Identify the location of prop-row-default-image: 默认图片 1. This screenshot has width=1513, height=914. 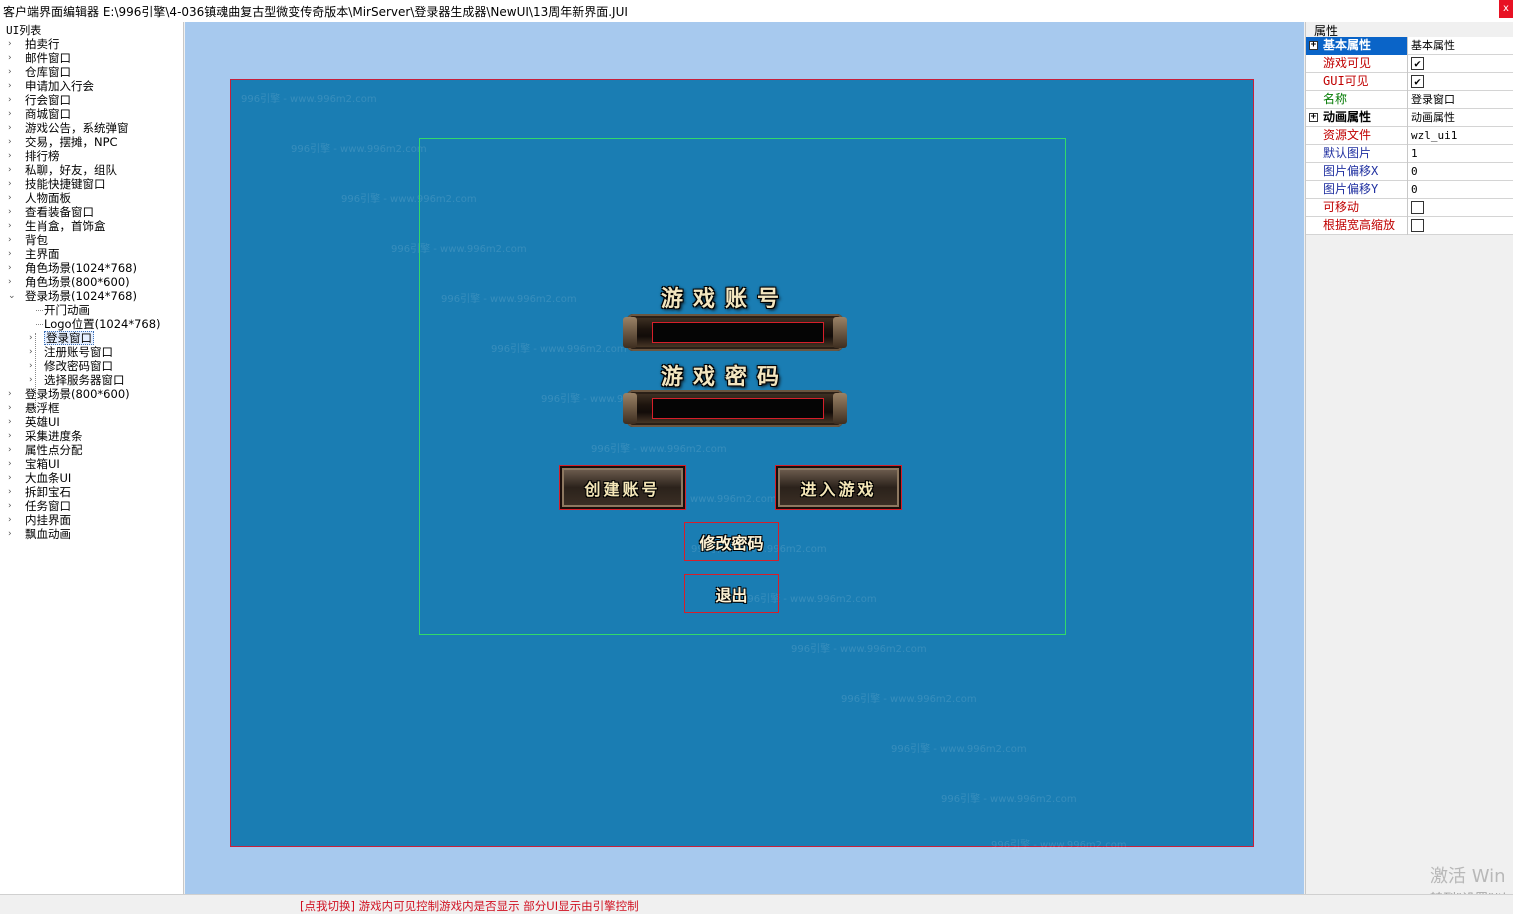
(1409, 154).